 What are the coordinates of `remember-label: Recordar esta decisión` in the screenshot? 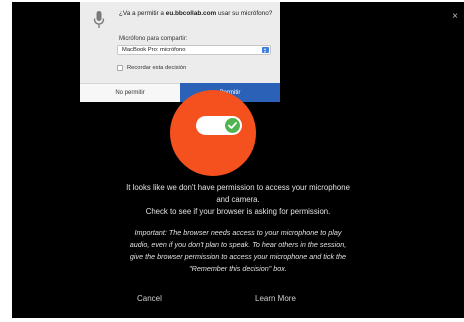 It's located at (157, 67).